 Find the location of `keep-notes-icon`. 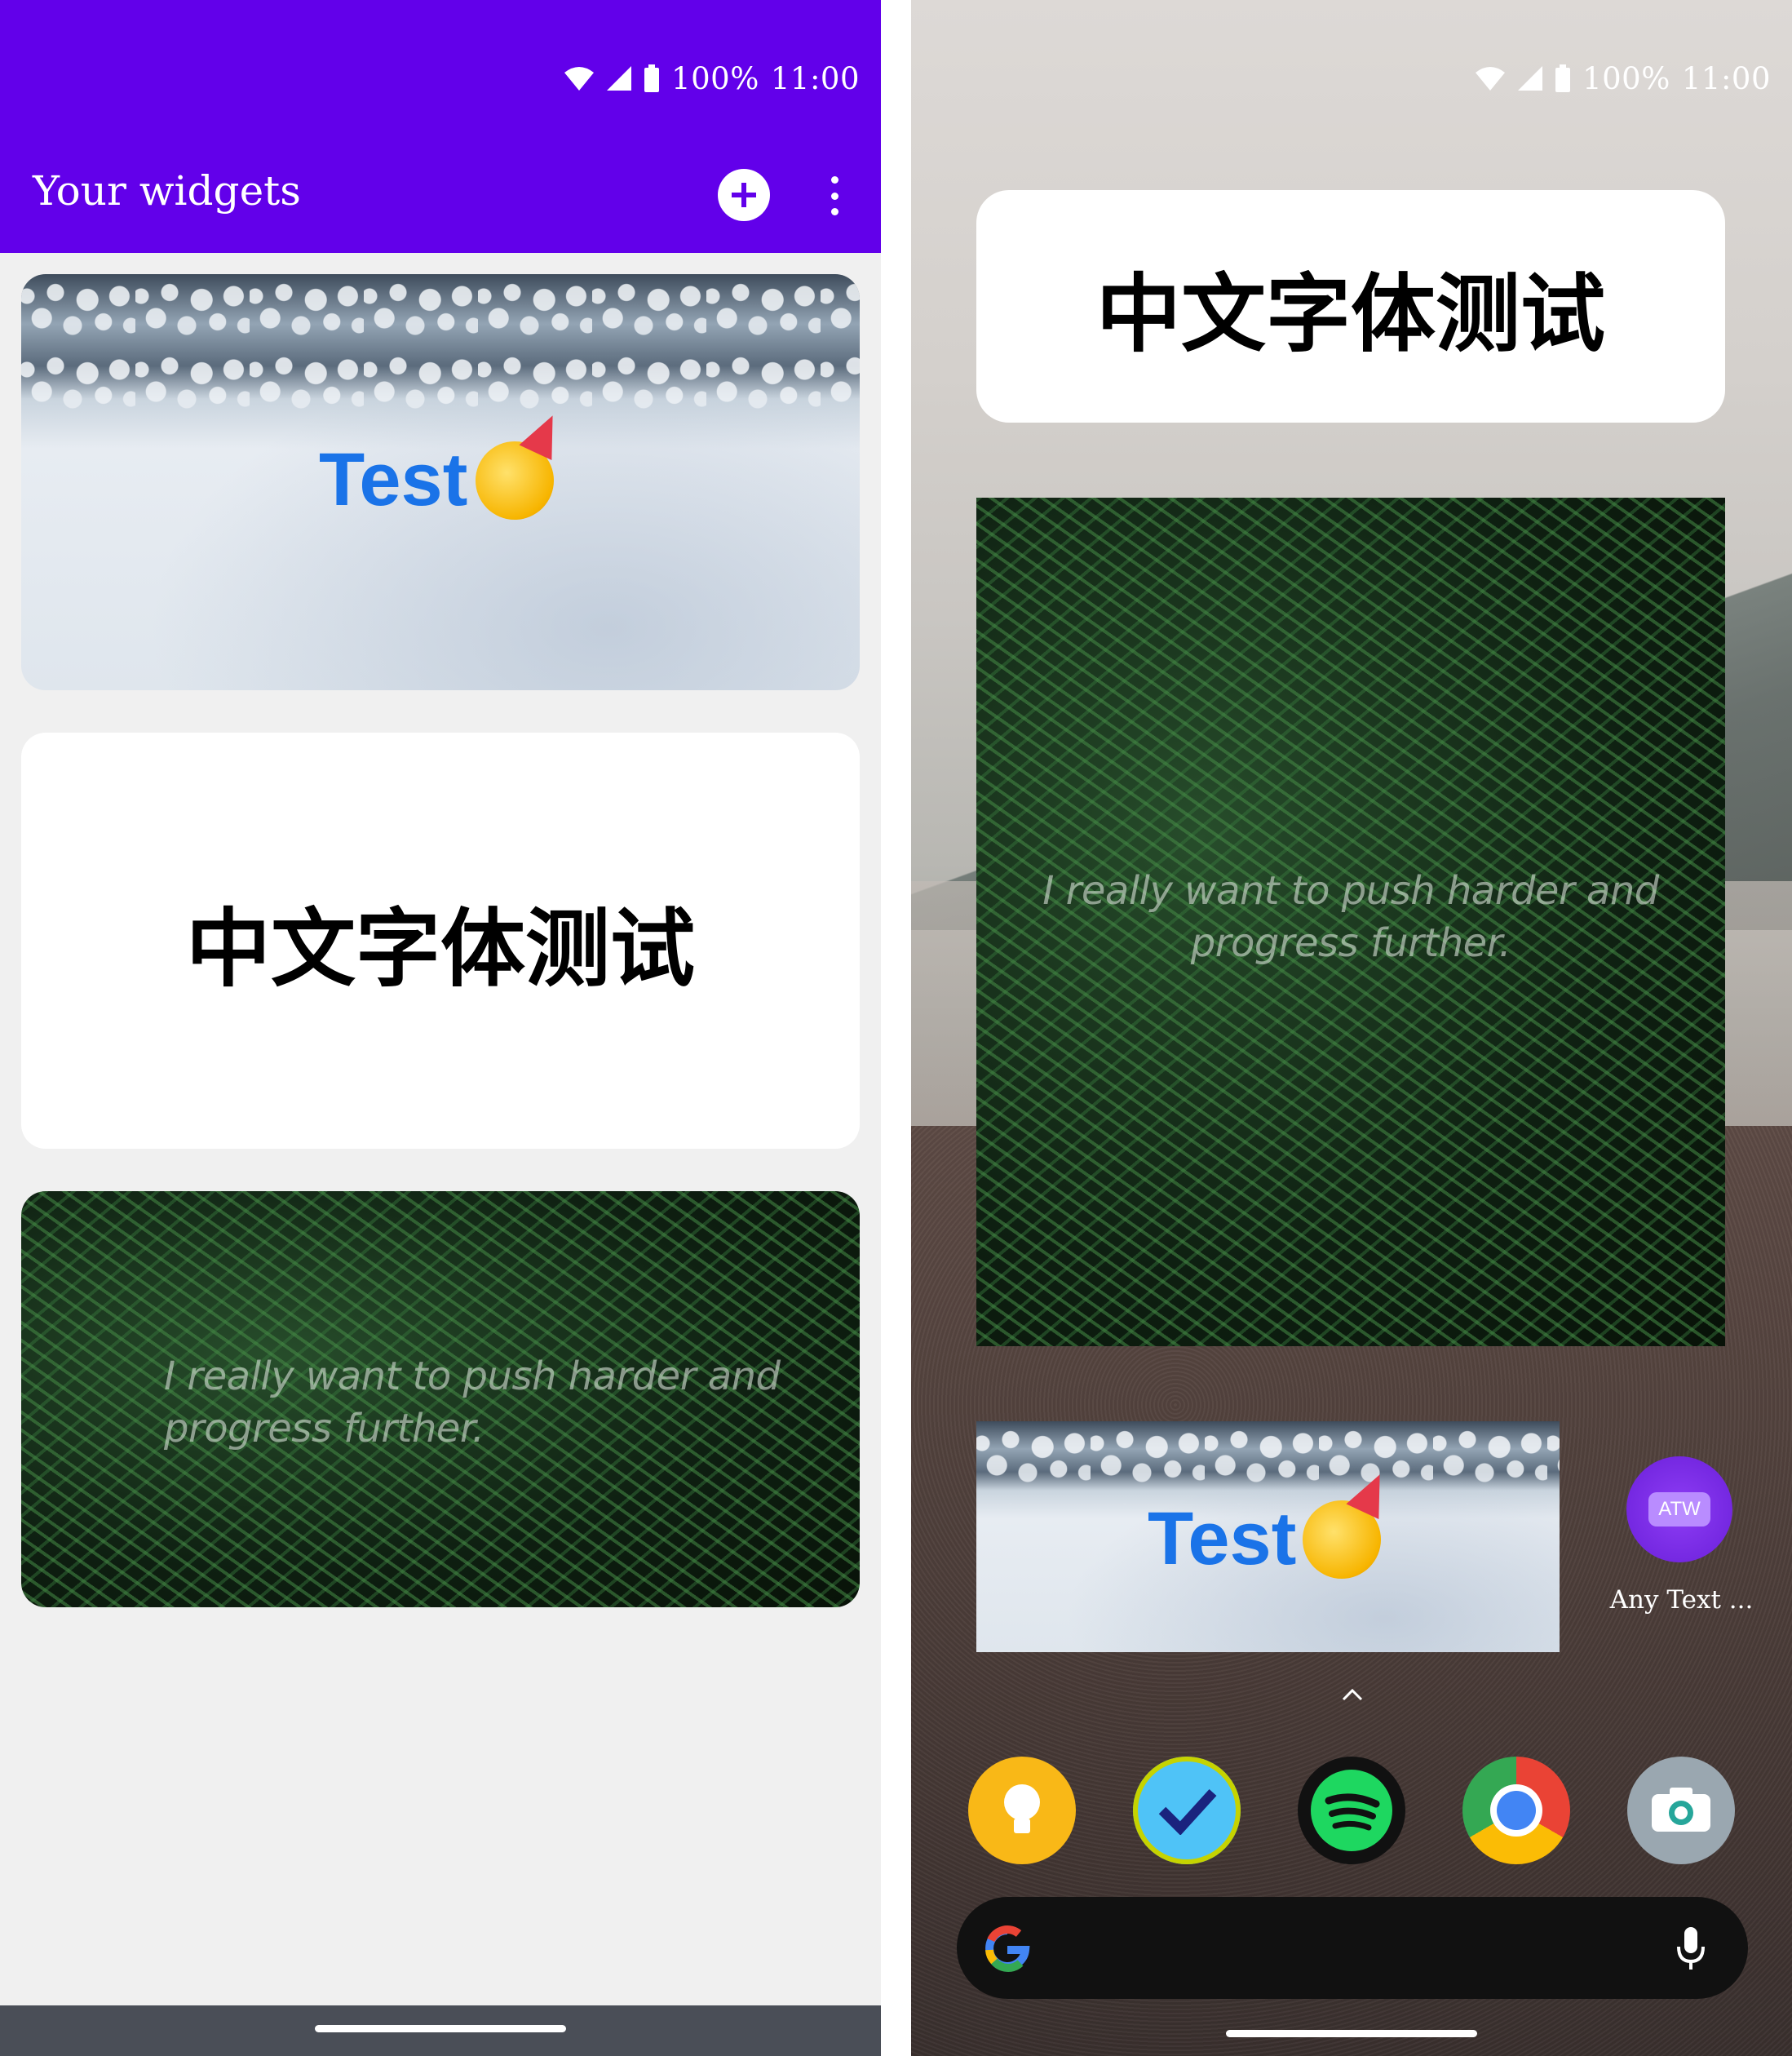

keep-notes-icon is located at coordinates (1022, 1810).